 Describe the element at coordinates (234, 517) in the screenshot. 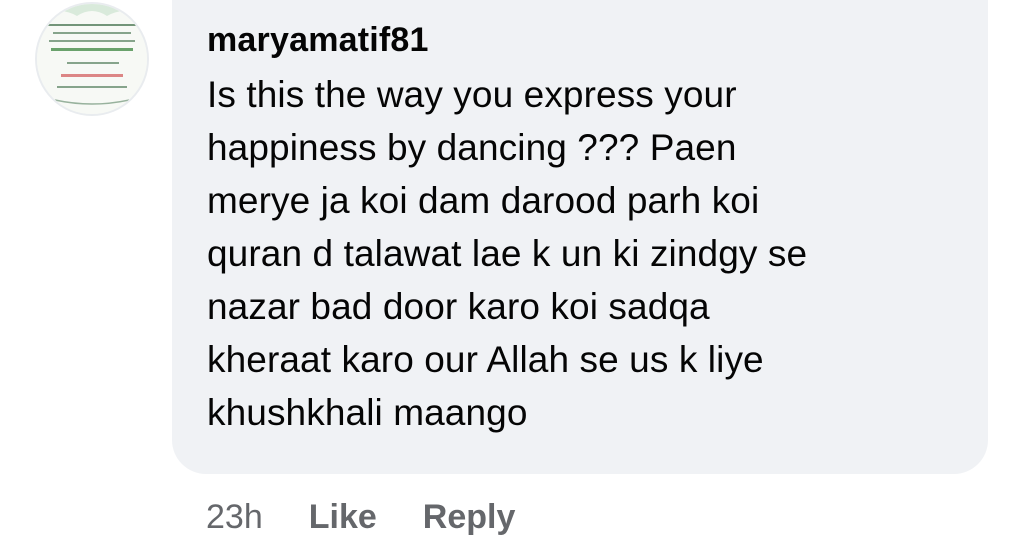

I see `comment-timestamp: 23h` at that location.